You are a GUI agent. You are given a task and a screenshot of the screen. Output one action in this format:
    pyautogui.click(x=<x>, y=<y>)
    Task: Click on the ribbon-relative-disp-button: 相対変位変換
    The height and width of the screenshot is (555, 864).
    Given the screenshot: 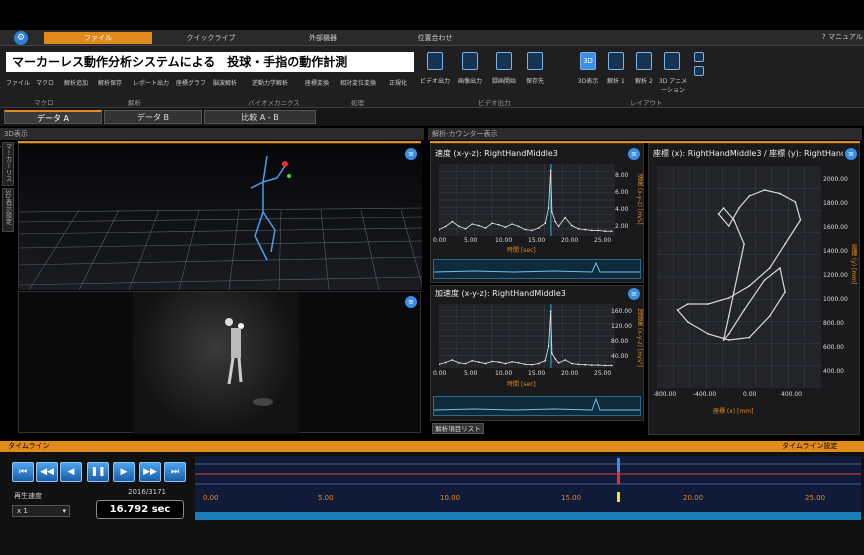 What is the action you would take?
    pyautogui.click(x=358, y=82)
    